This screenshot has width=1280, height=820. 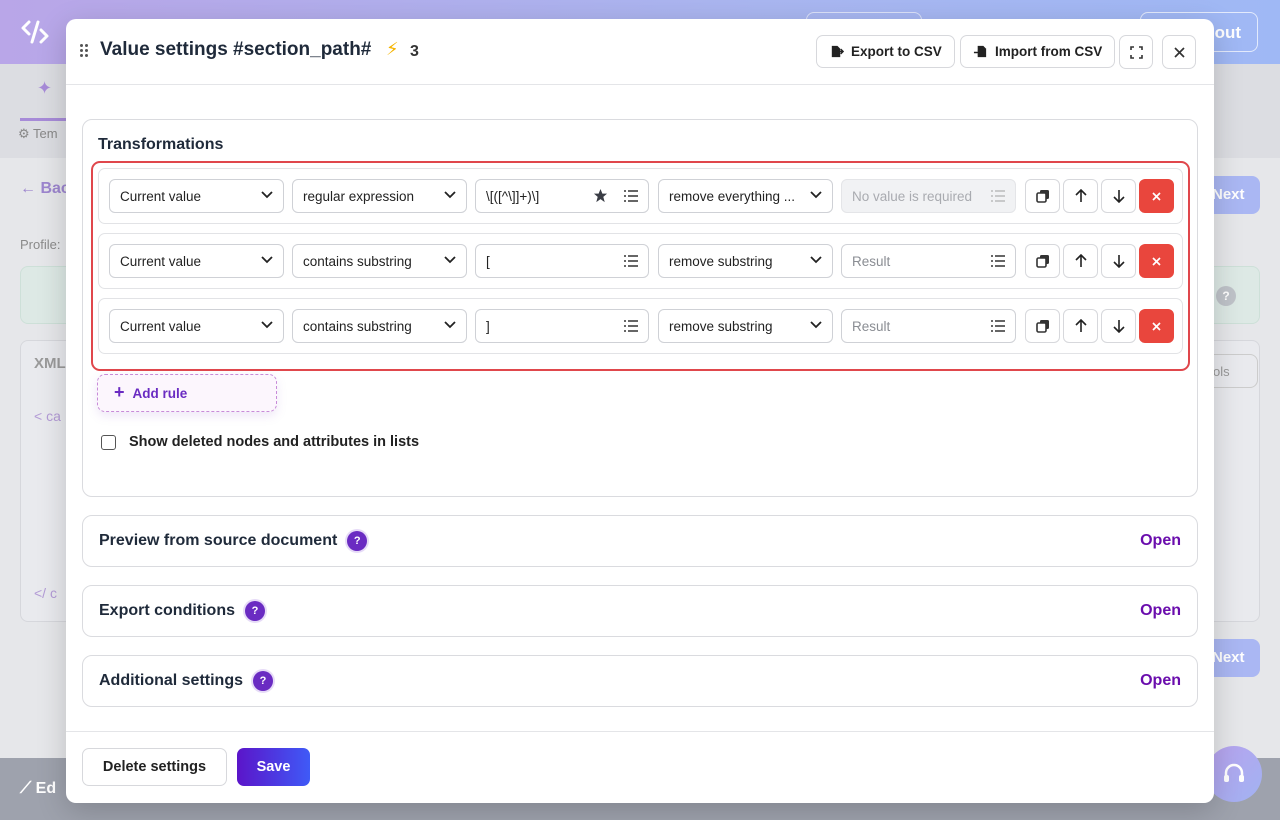 What do you see at coordinates (273, 767) in the screenshot?
I see `save-button: Save` at bounding box center [273, 767].